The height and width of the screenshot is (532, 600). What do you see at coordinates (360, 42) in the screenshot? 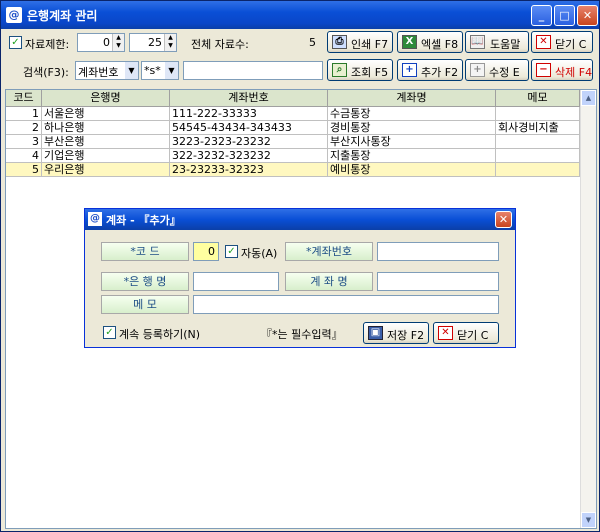
I see `print-button: ⎙ 인쇄 F7` at bounding box center [360, 42].